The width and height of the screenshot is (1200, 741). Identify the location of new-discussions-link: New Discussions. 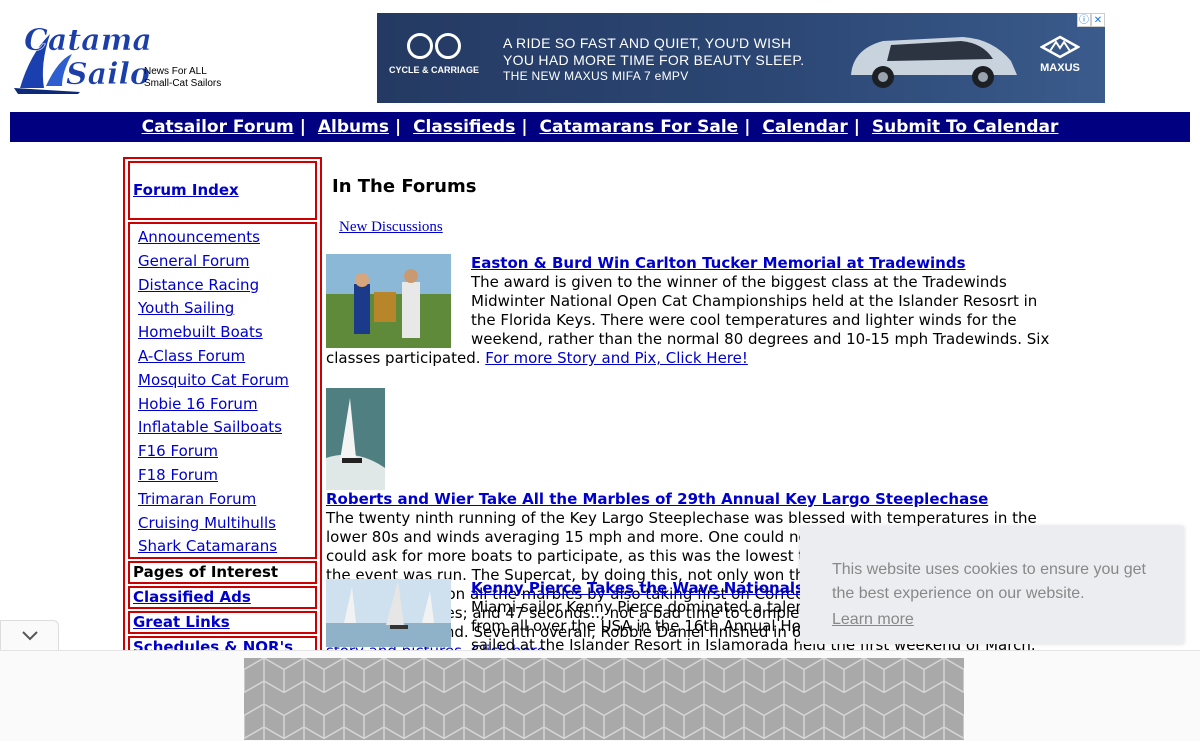
(391, 227).